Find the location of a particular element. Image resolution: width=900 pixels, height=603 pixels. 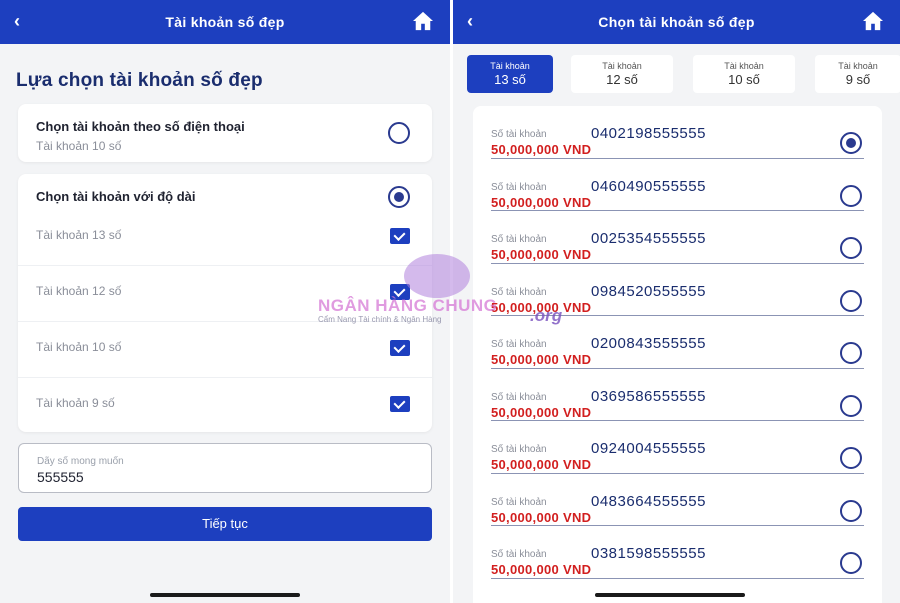

account-number: 0025354555555 is located at coordinates (648, 238).